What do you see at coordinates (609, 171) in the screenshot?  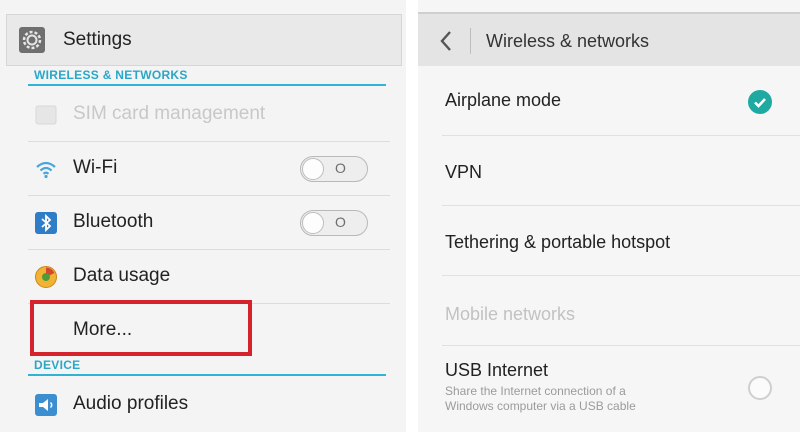 I see `vpn-item: VPN` at bounding box center [609, 171].